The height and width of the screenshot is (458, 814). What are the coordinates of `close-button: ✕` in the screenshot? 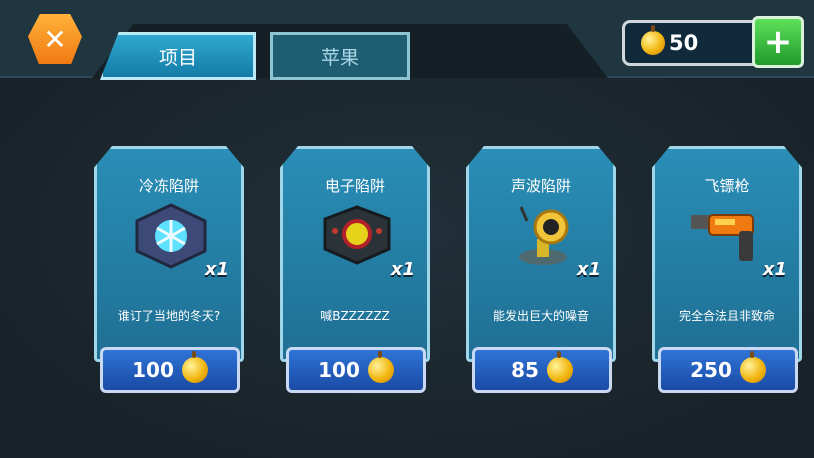 It's located at (55, 39).